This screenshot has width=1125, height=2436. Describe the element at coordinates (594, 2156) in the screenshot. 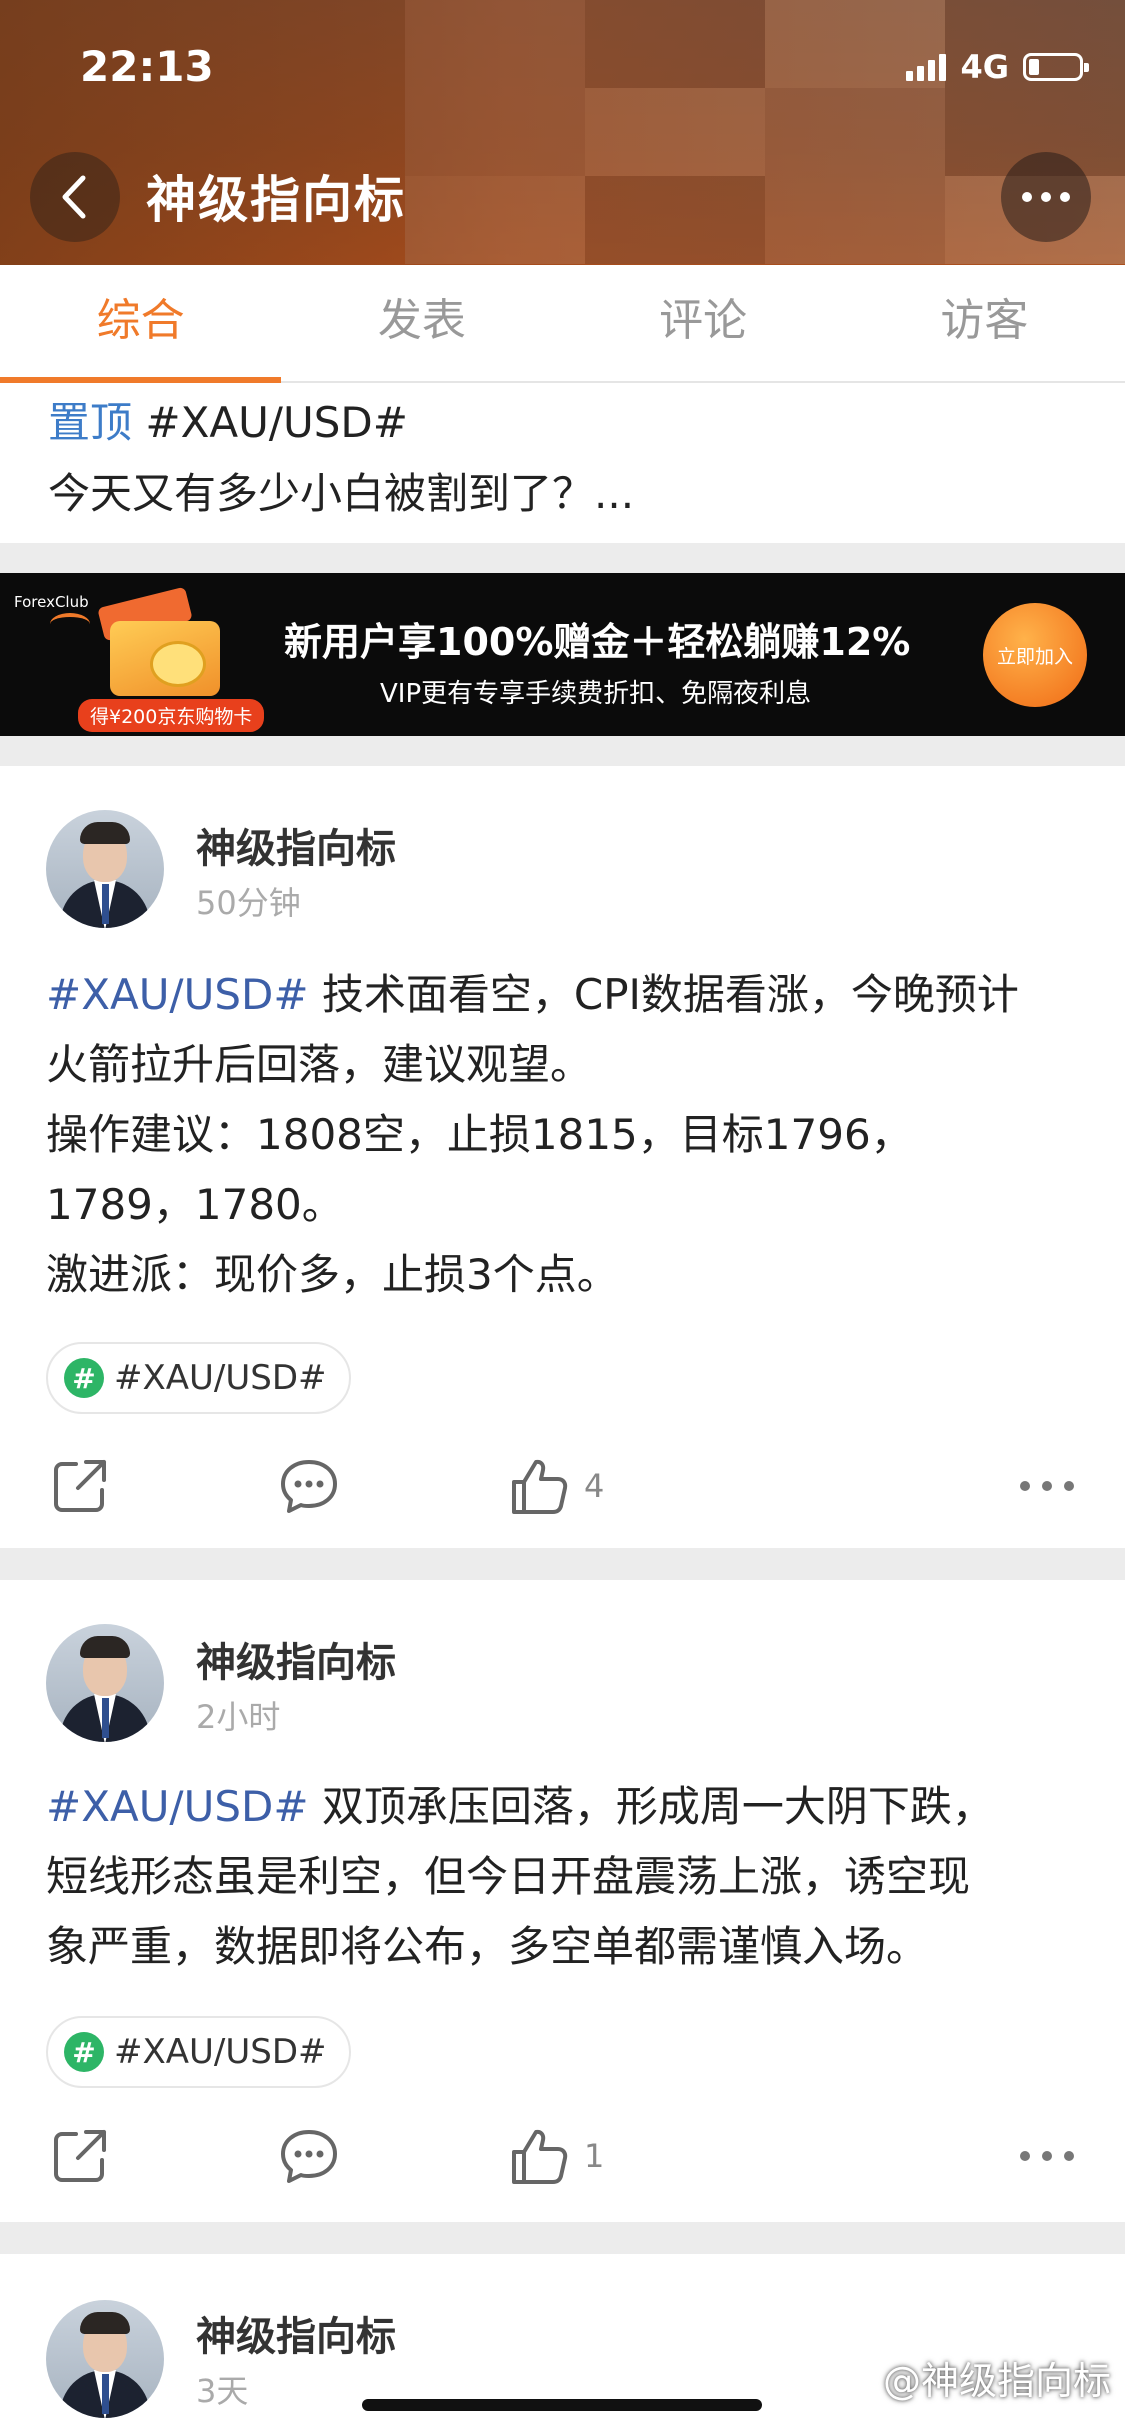

I see `like-count: 1` at that location.